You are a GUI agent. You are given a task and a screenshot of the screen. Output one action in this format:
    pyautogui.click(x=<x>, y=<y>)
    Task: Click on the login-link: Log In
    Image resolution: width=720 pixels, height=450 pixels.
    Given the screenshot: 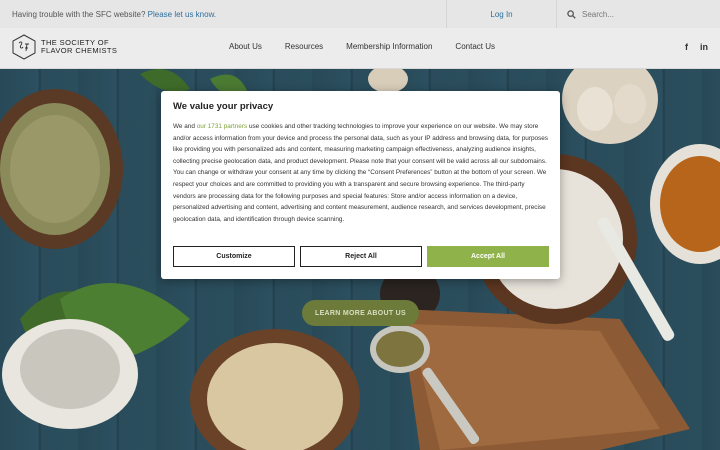 What is the action you would take?
    pyautogui.click(x=501, y=14)
    